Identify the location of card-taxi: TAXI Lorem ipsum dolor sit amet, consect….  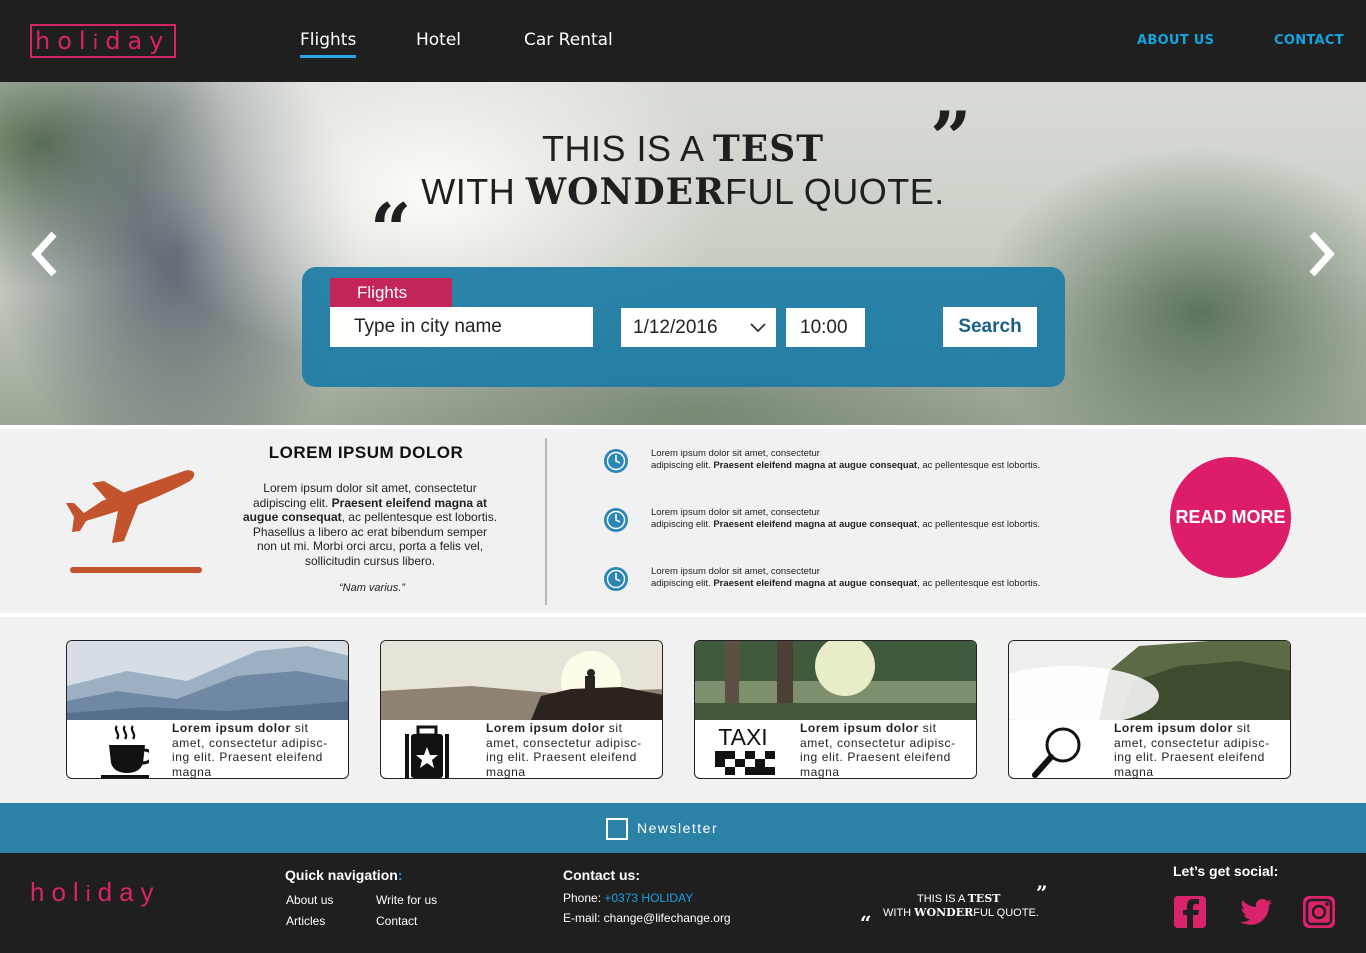
(835, 709).